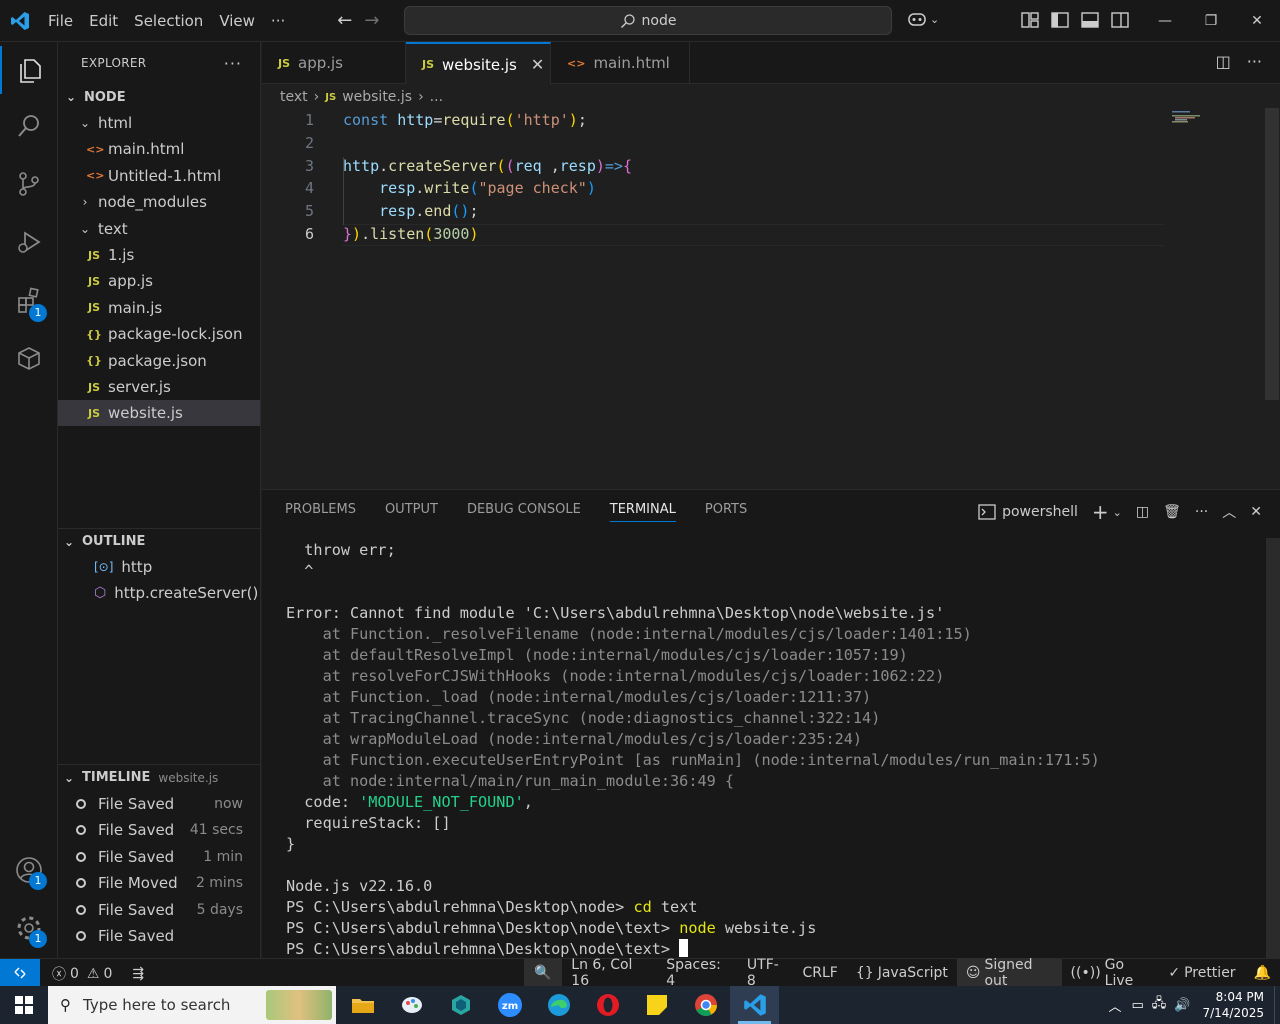  Describe the element at coordinates (159, 255) in the screenshot. I see `tree-file-1-js: JS 1.js` at that location.